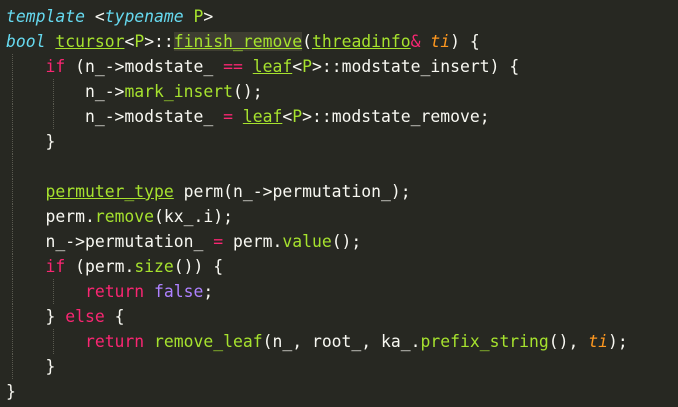  Describe the element at coordinates (144, 66) in the screenshot. I see `code-token: (n_->modstate_` at that location.